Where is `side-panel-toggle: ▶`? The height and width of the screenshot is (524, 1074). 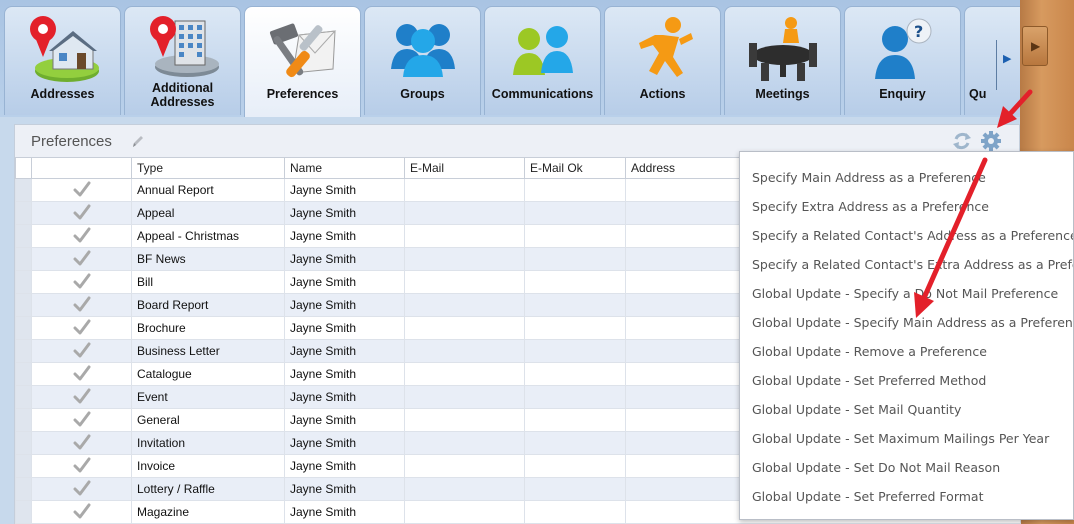 side-panel-toggle: ▶ is located at coordinates (1035, 46).